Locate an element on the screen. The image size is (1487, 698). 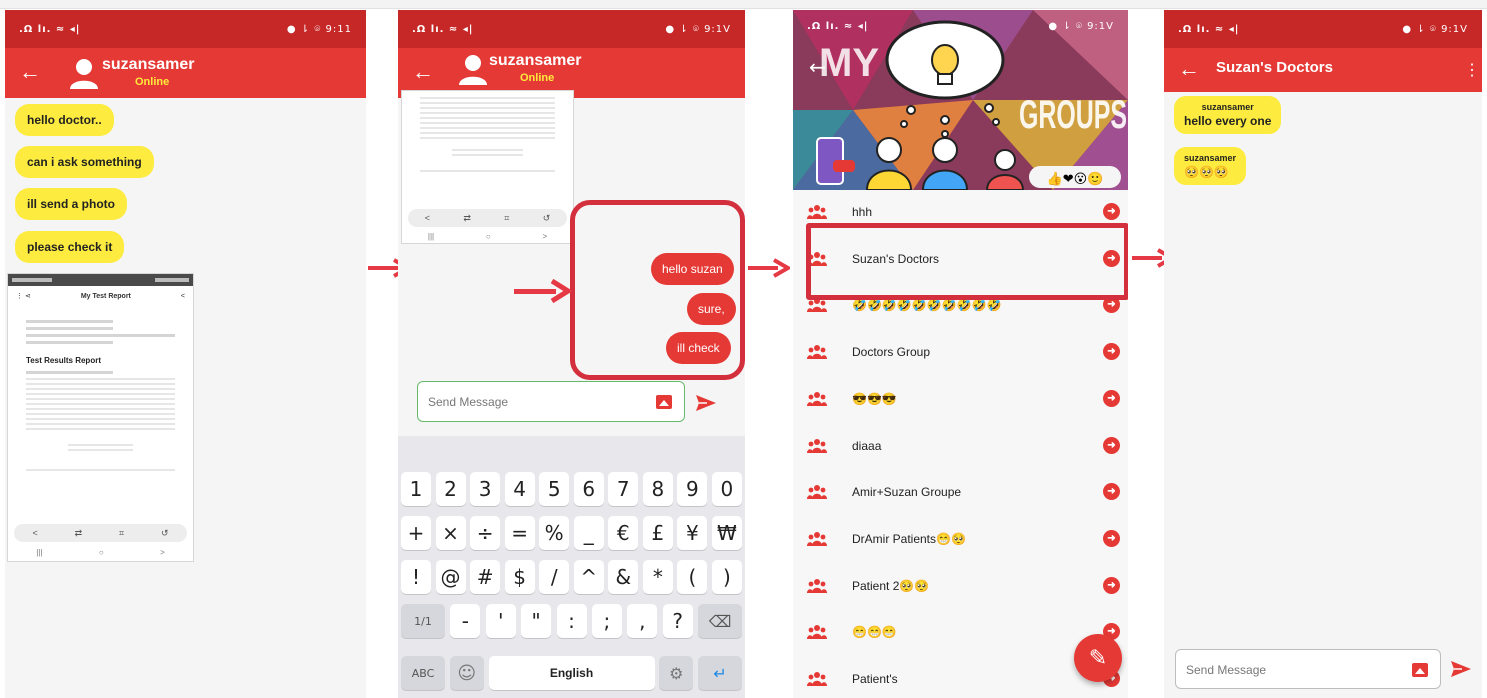
status-icons-right: ● ⇂ ⌾ 9:1V is located at coordinates (1081, 26).